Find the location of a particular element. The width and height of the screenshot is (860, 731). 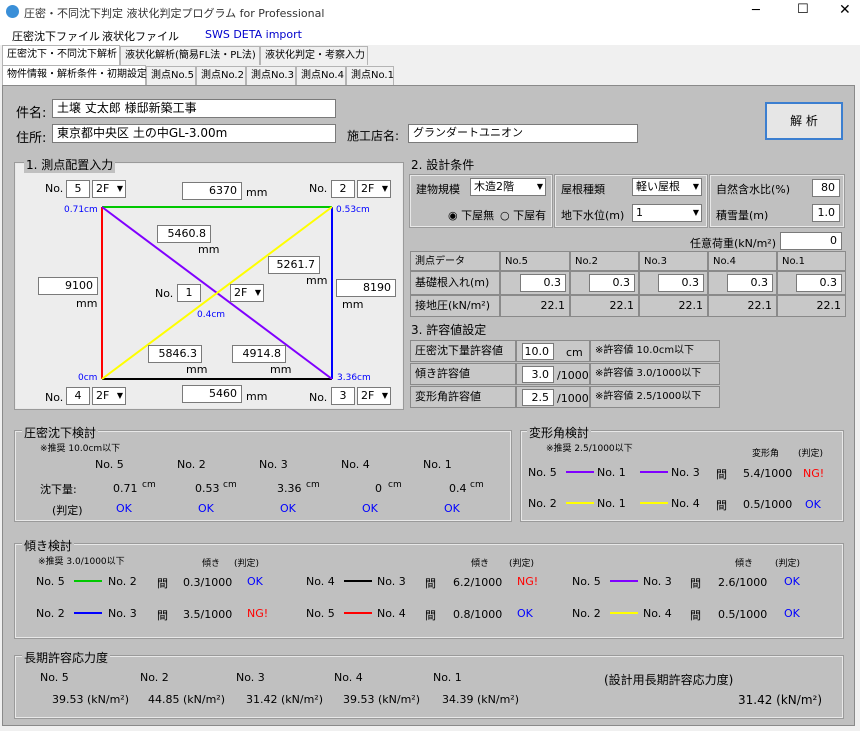

point-no-br: 3 is located at coordinates (343, 396).